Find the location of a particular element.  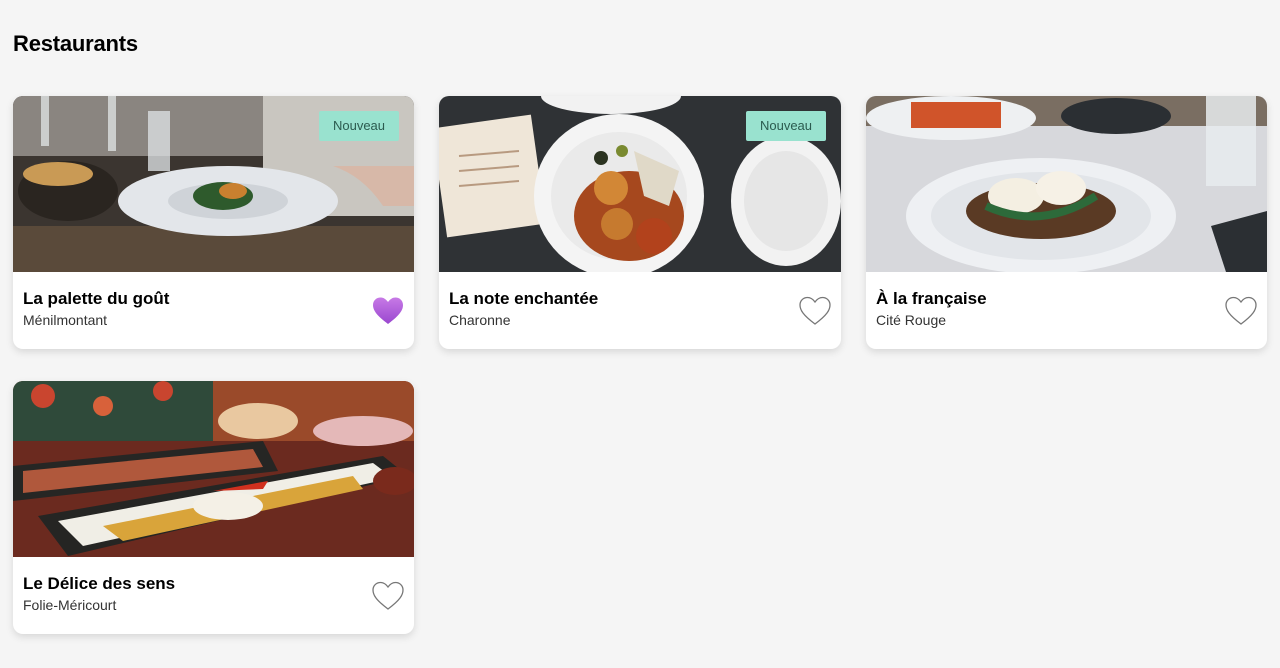

restaurant-area: Folie-Méricourt is located at coordinates (70, 605).